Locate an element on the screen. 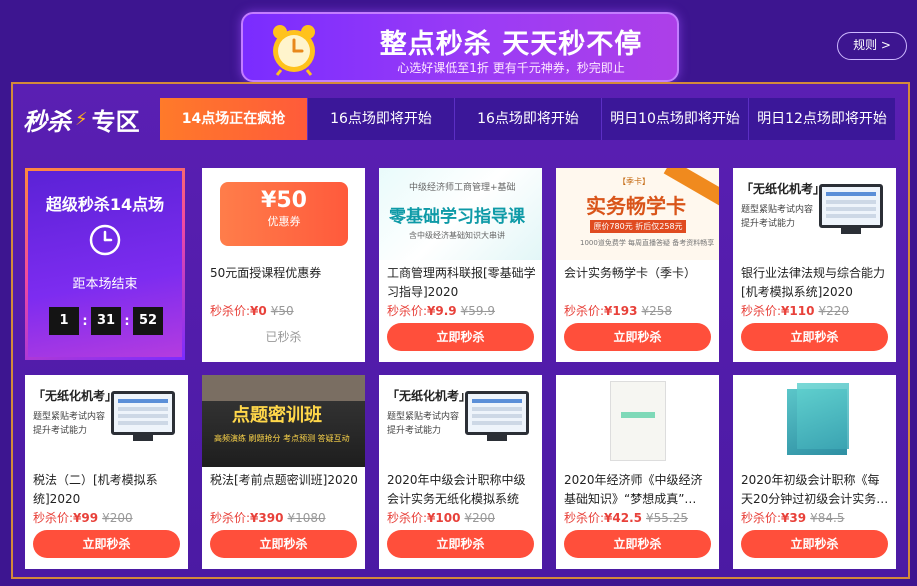  seckill-price: ¥390 is located at coordinates (267, 518).